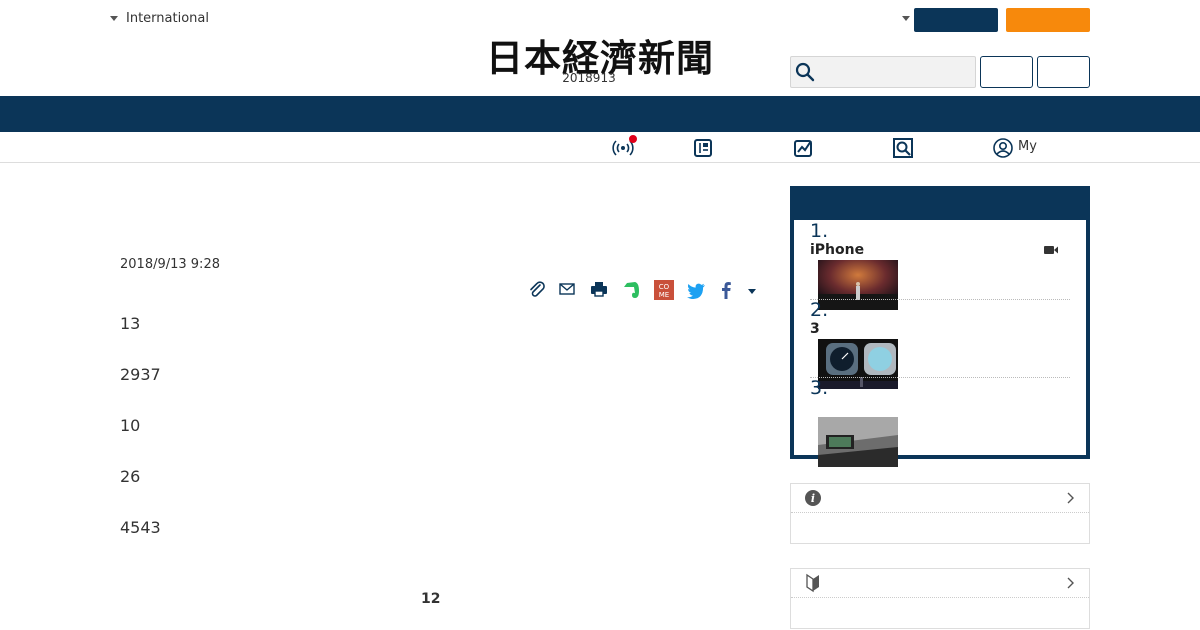  I want to click on video-icon, so click(1051, 250).